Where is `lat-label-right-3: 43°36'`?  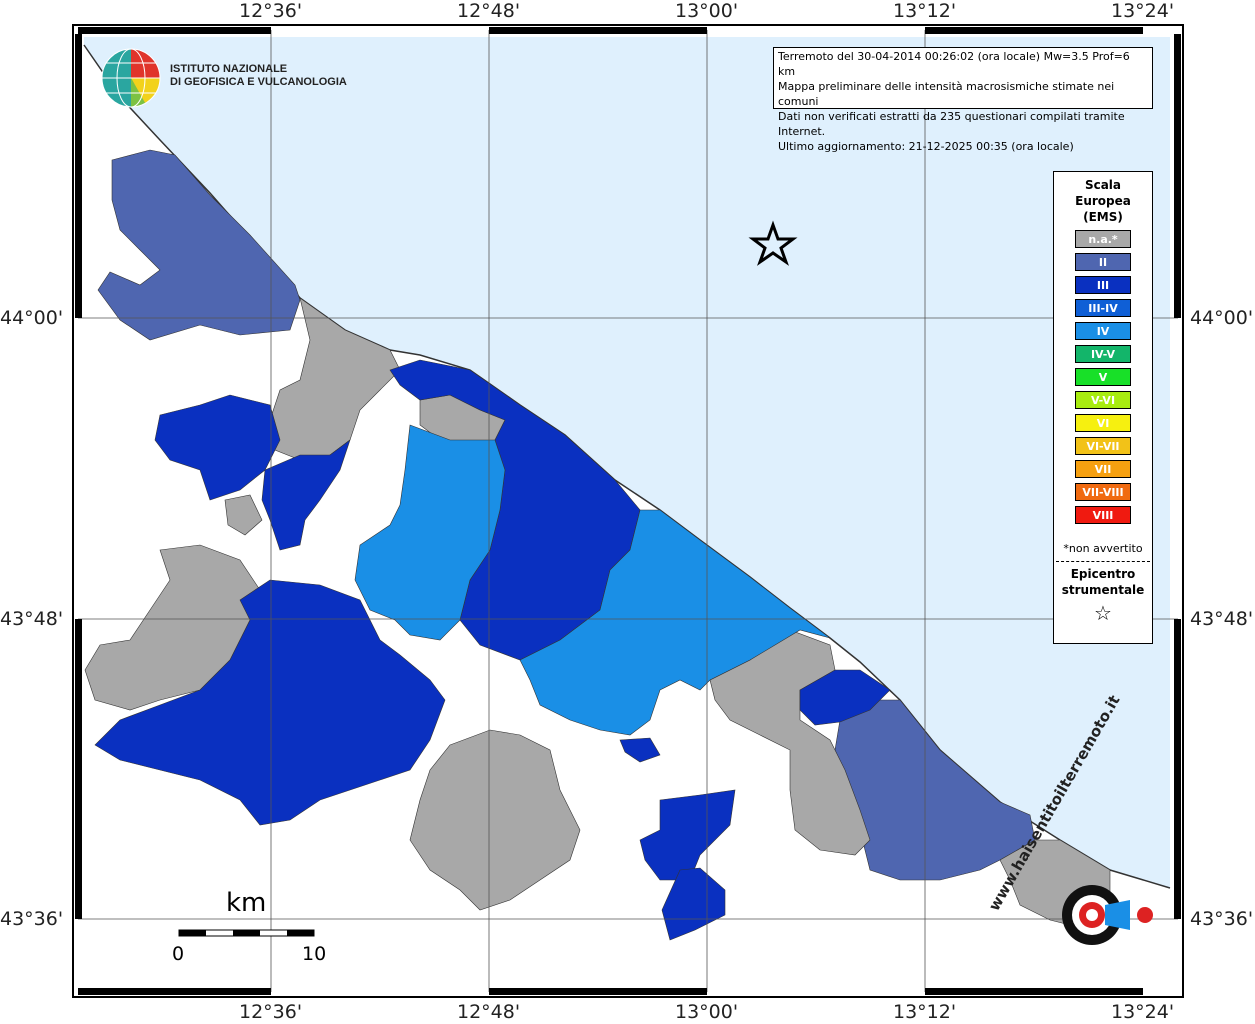
lat-label-right-3: 43°36' is located at coordinates (1222, 919).